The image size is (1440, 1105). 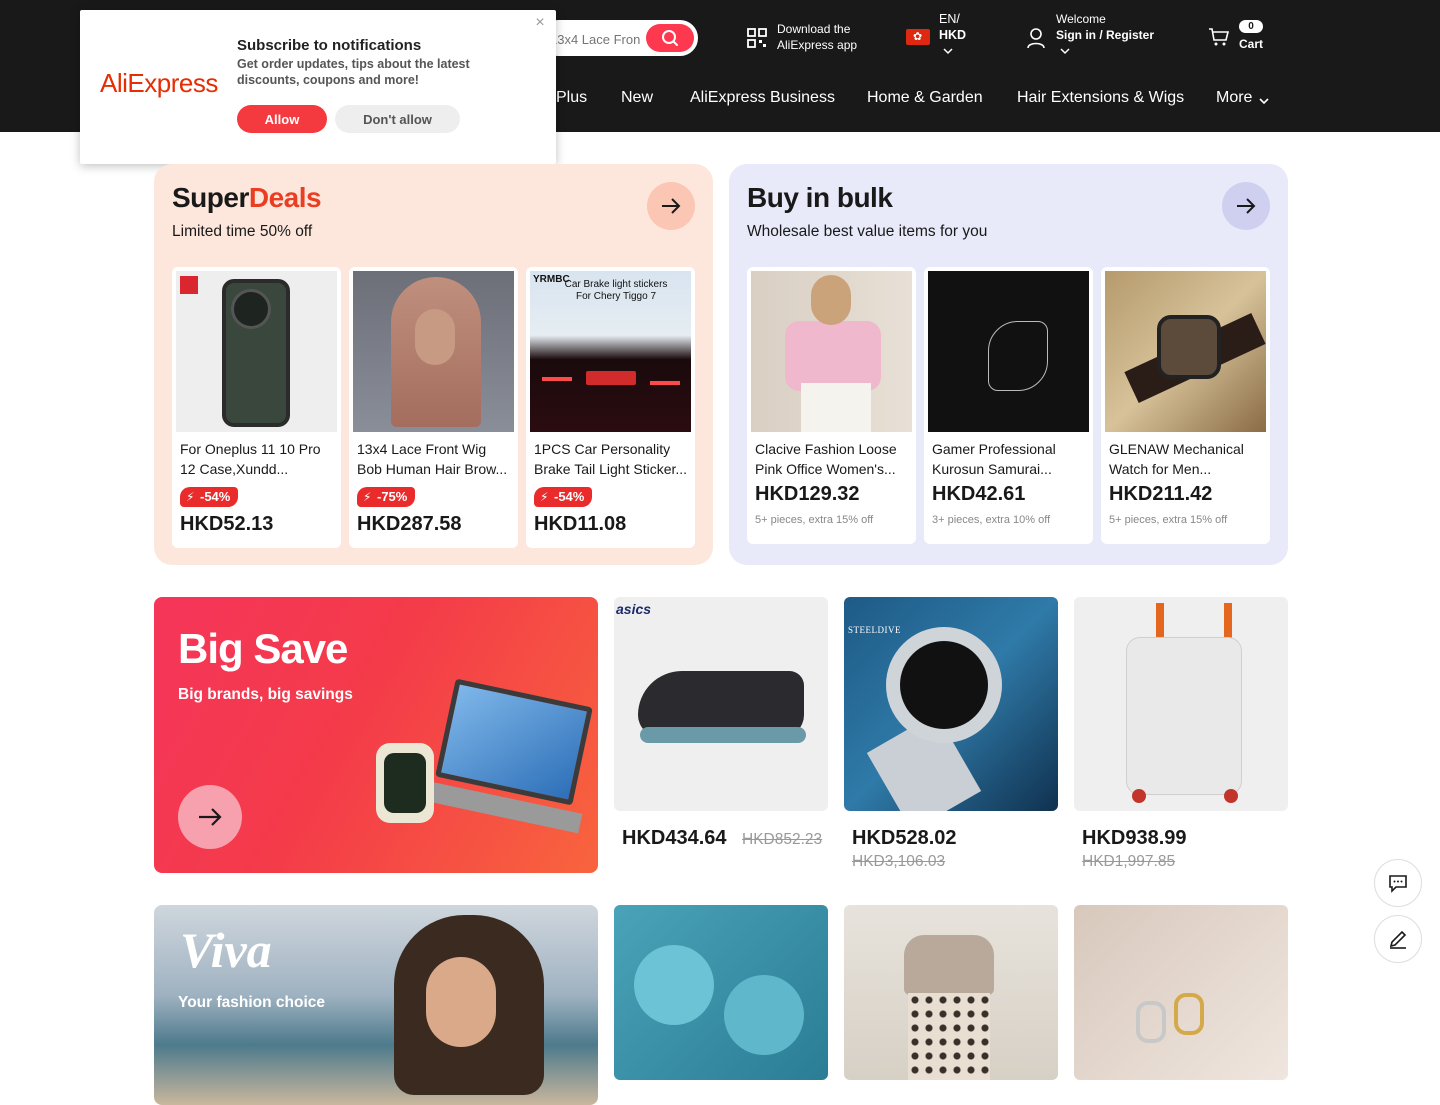 What do you see at coordinates (263, 648) in the screenshot?
I see `big-save-title: Big Save` at bounding box center [263, 648].